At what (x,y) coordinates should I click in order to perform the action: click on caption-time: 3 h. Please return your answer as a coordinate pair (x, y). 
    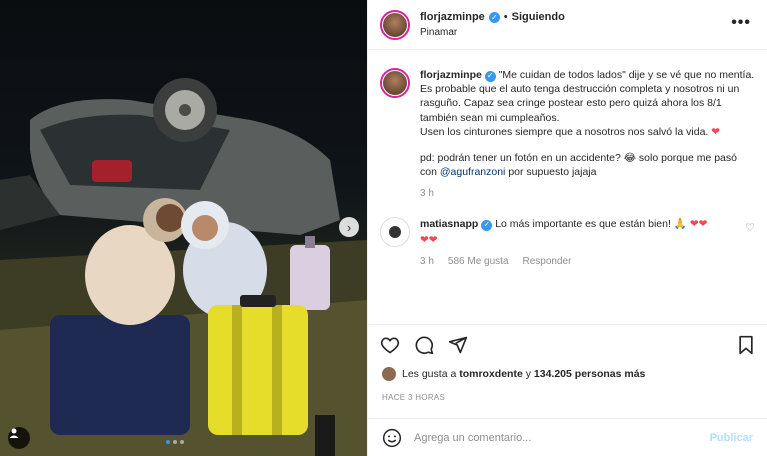
    Looking at the image, I should click on (427, 194).